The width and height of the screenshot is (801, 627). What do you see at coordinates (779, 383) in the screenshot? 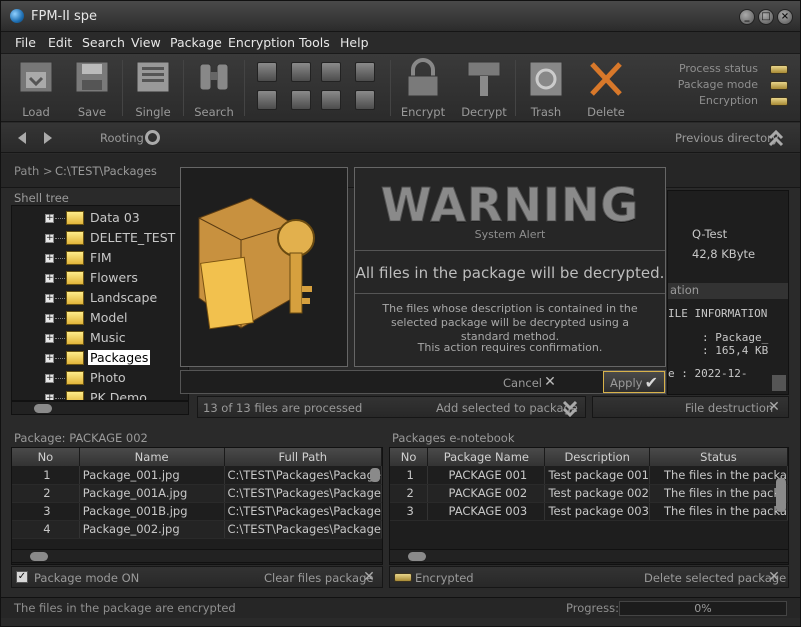
I see `info-scrollbar` at bounding box center [779, 383].